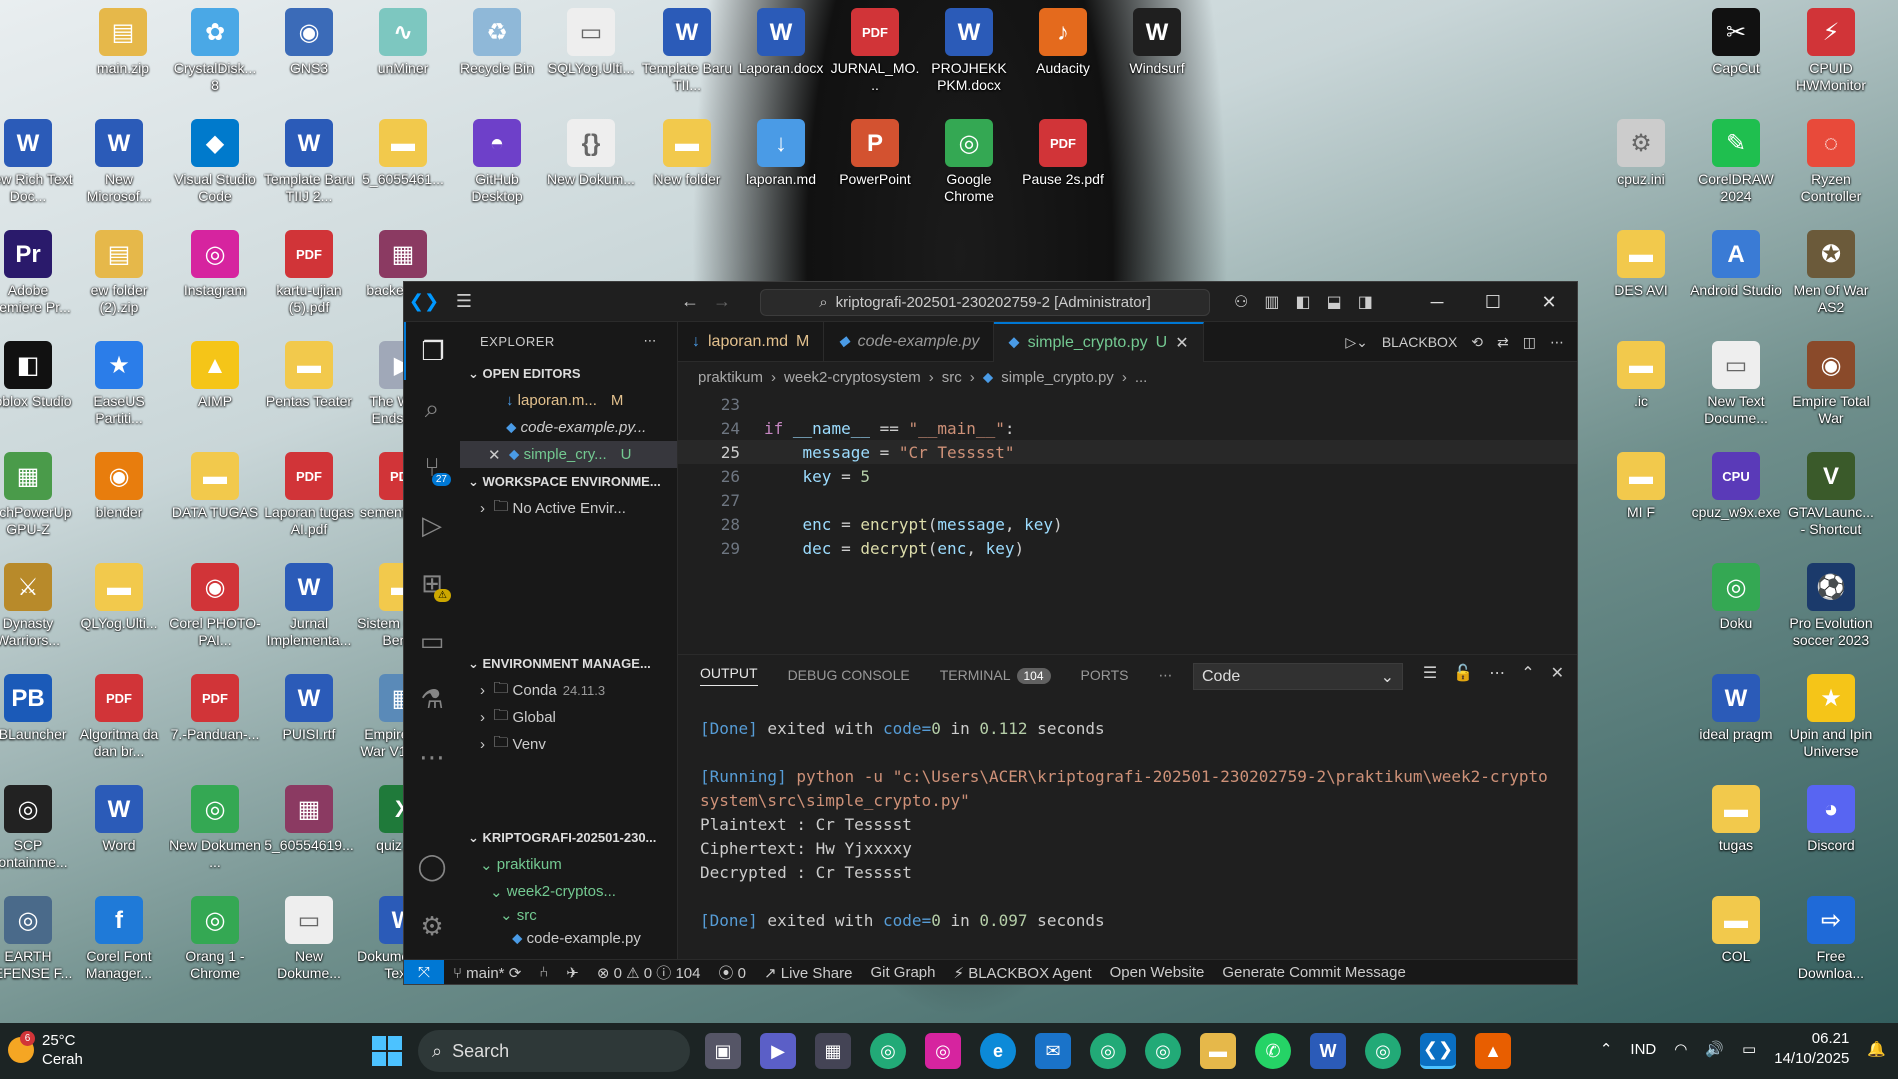 The width and height of the screenshot is (1898, 1079). Describe the element at coordinates (1736, 500) in the screenshot. I see `desktop-icon: CPU cpuz_w9x.exe` at that location.